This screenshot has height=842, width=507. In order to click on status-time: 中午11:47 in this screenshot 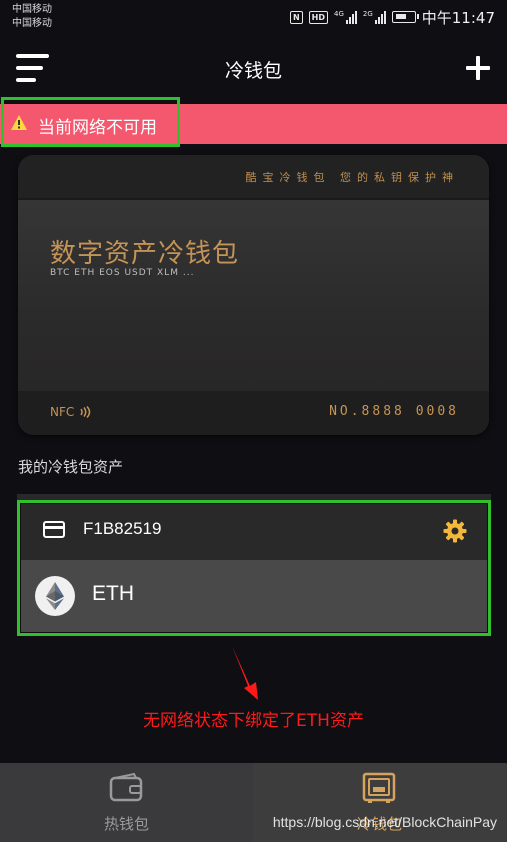, I will do `click(458, 17)`.